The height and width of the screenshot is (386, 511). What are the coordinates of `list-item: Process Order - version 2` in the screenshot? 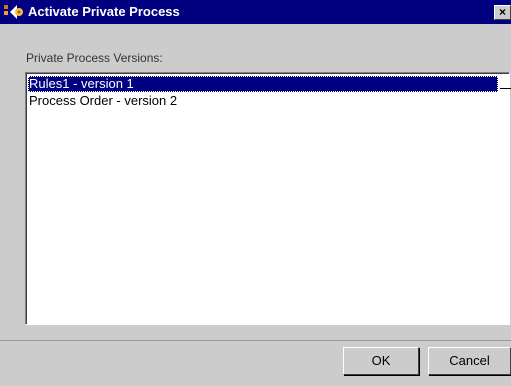 It's located at (263, 101).